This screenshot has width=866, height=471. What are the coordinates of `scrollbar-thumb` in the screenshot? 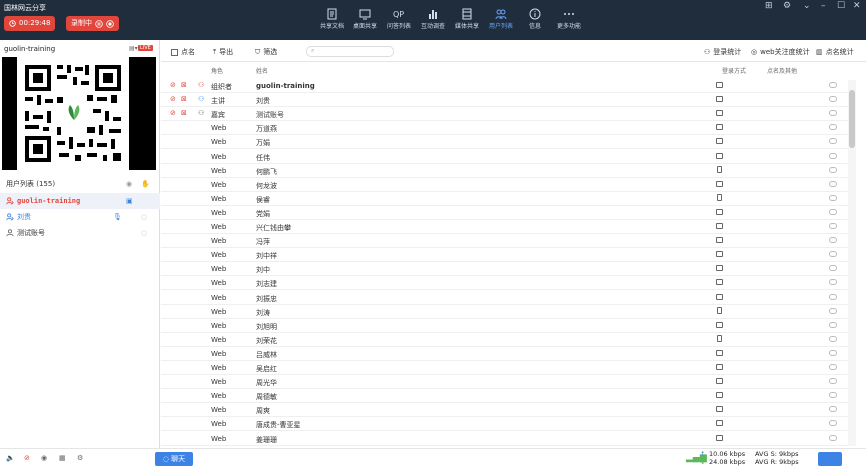 It's located at (852, 119).